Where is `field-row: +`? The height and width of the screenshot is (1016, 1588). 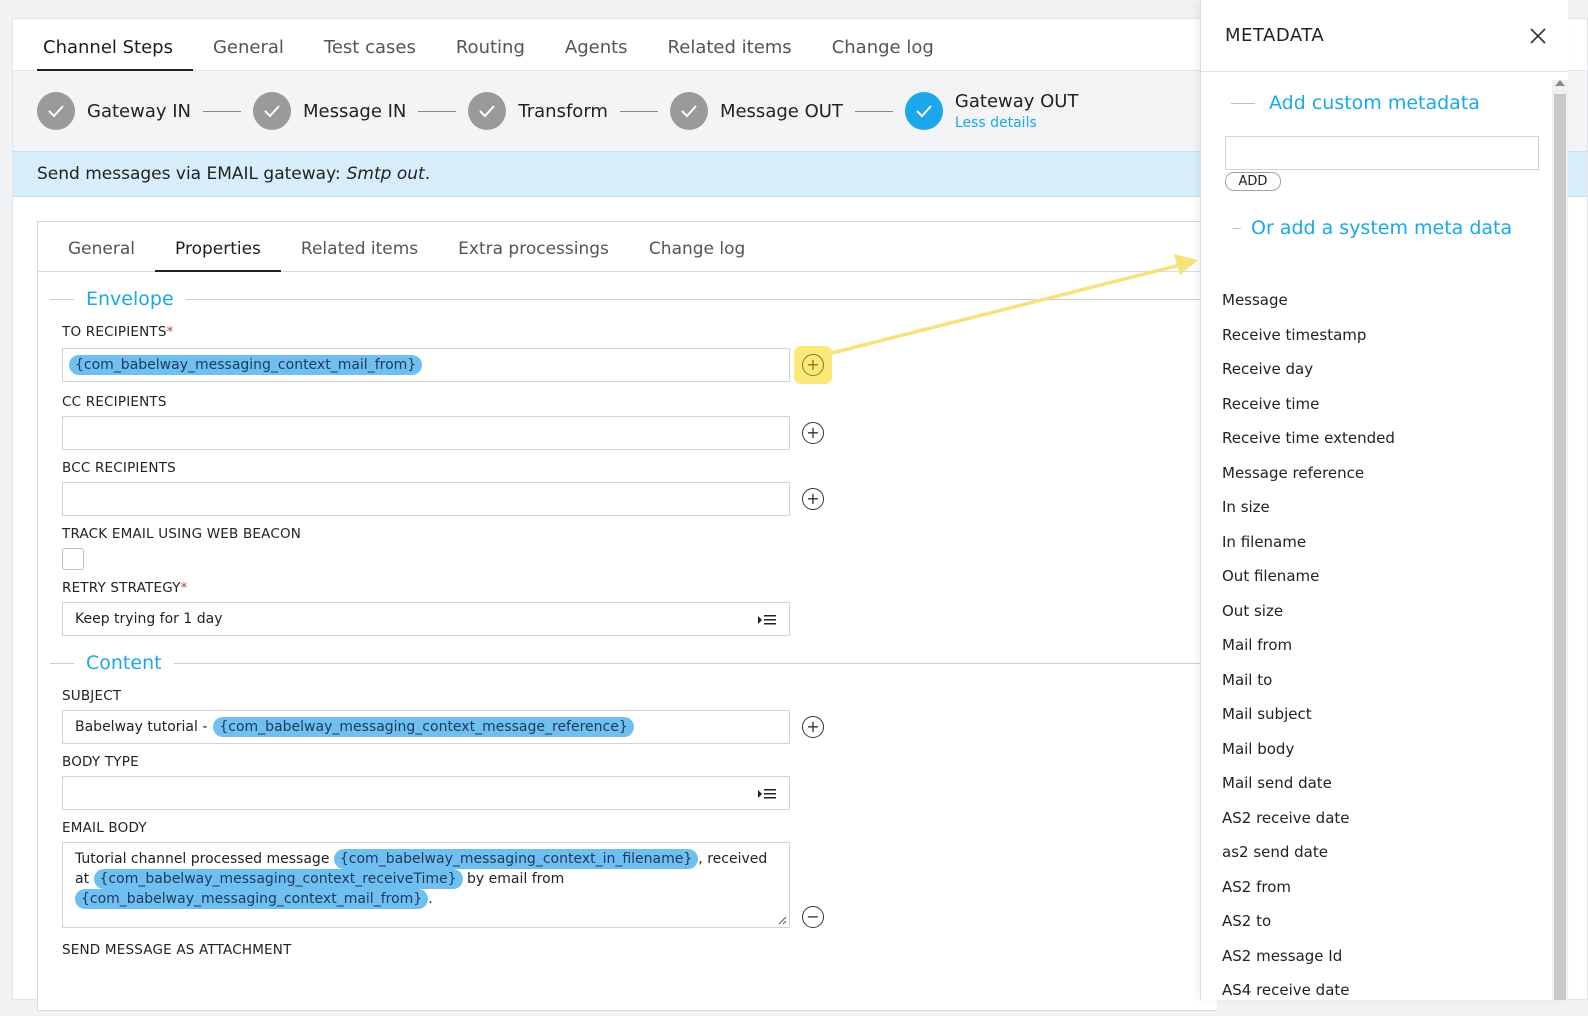 field-row: + is located at coordinates (639, 499).